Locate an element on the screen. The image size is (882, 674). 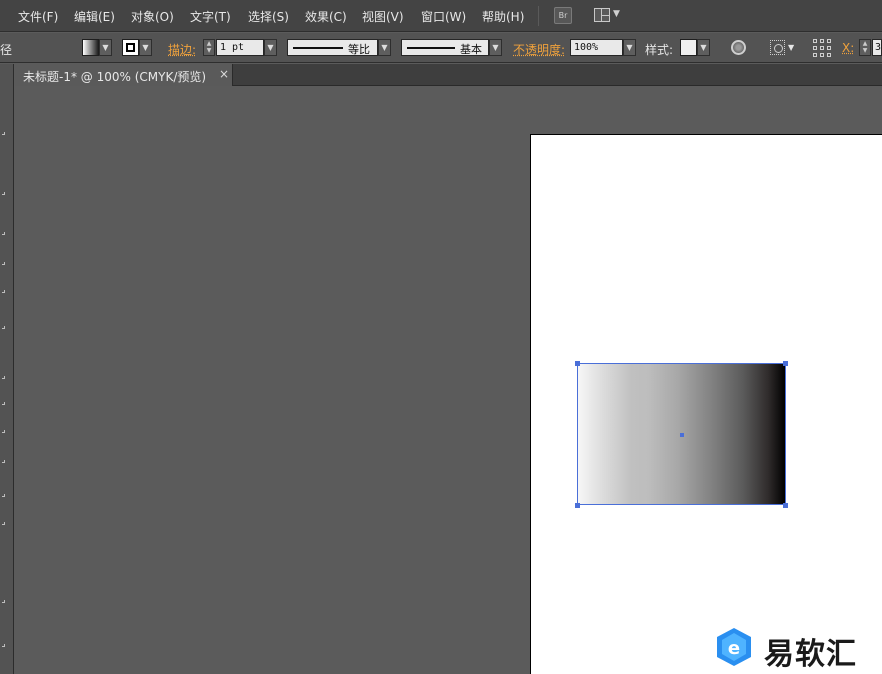
svg-text: e is located at coordinates (734, 648).